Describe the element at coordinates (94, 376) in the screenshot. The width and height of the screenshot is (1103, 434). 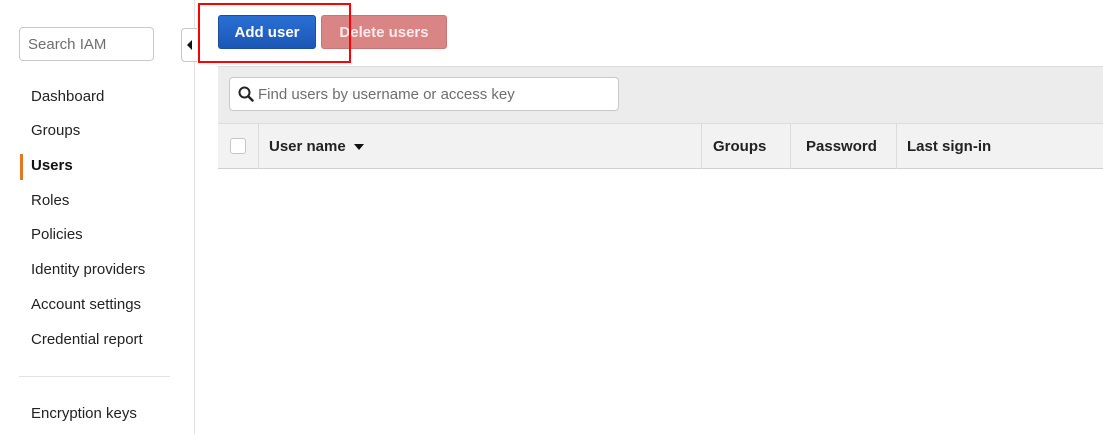
I see `sidebar-divider` at that location.